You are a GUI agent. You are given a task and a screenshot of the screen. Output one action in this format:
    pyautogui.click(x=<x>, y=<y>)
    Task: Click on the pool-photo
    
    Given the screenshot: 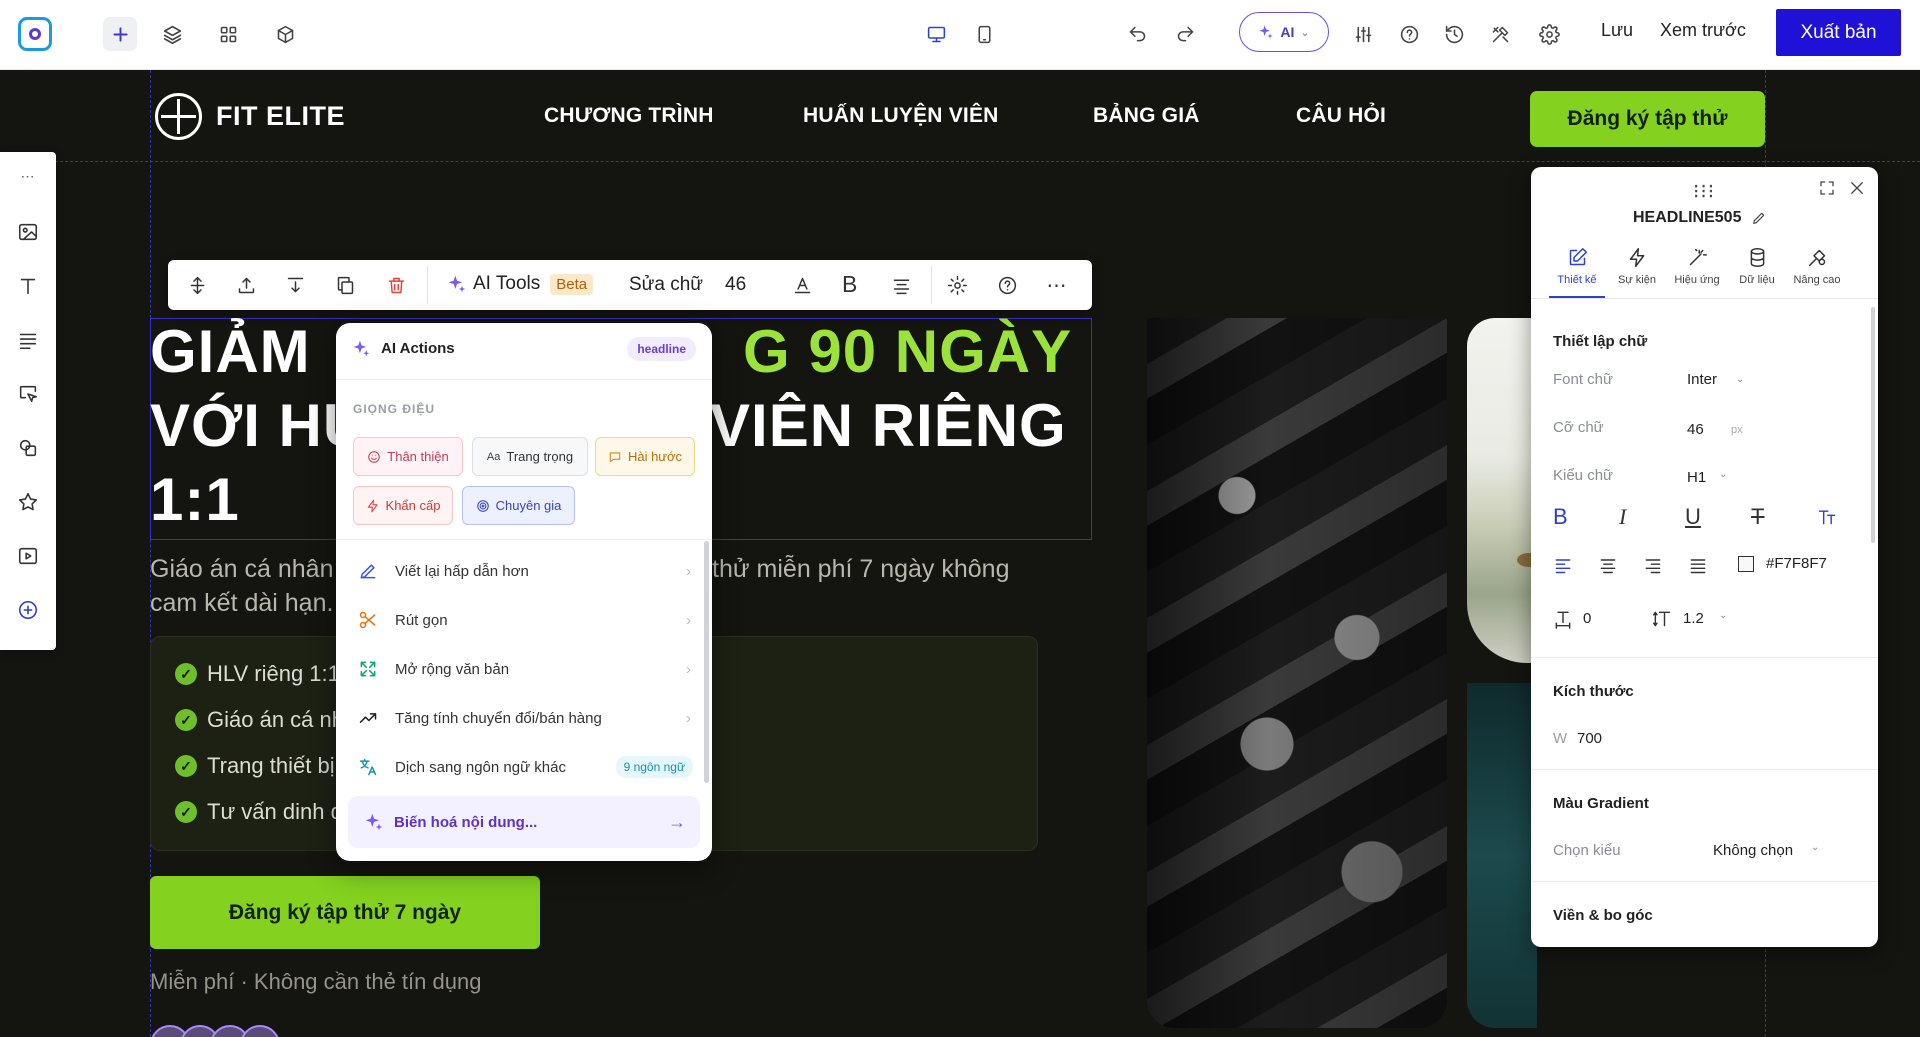 What is the action you would take?
    pyautogui.click(x=1502, y=855)
    